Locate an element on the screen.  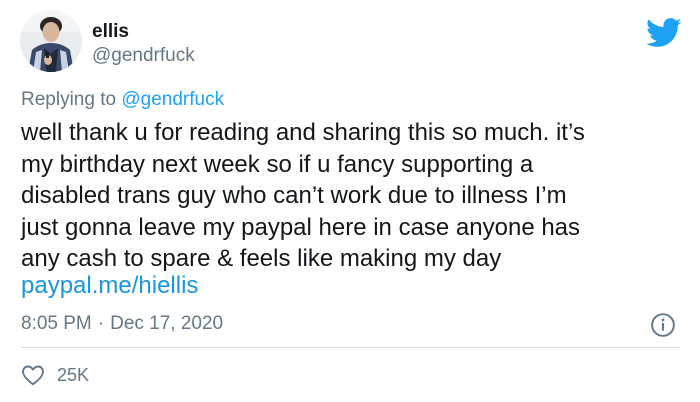
tweet-timestamp: 8:05 PM · Dec 17, 2020 is located at coordinates (122, 324).